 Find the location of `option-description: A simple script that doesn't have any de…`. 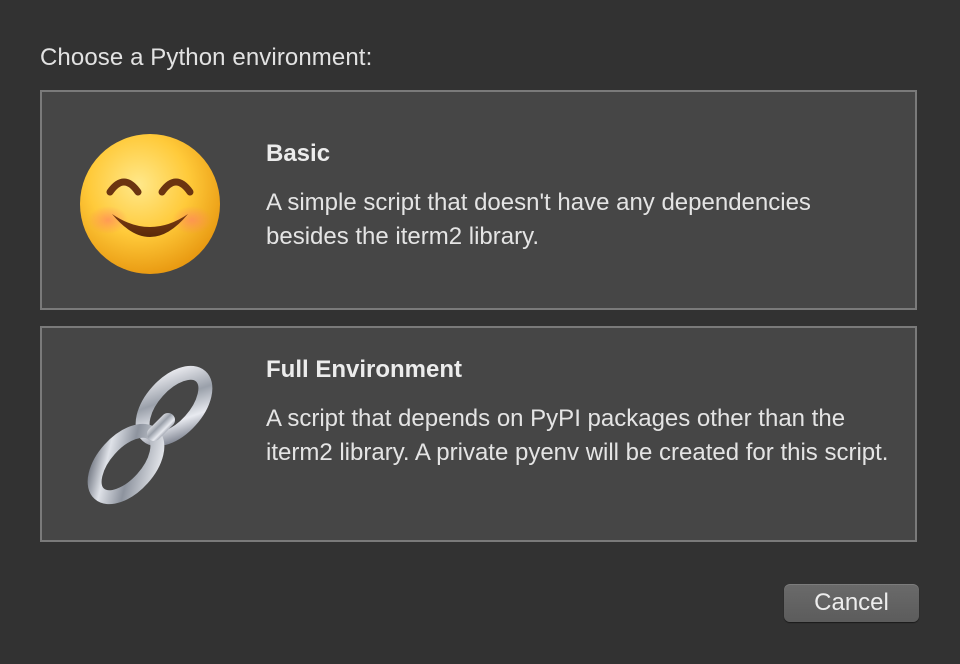

option-description: A simple script that doesn't have any de… is located at coordinates (538, 219).